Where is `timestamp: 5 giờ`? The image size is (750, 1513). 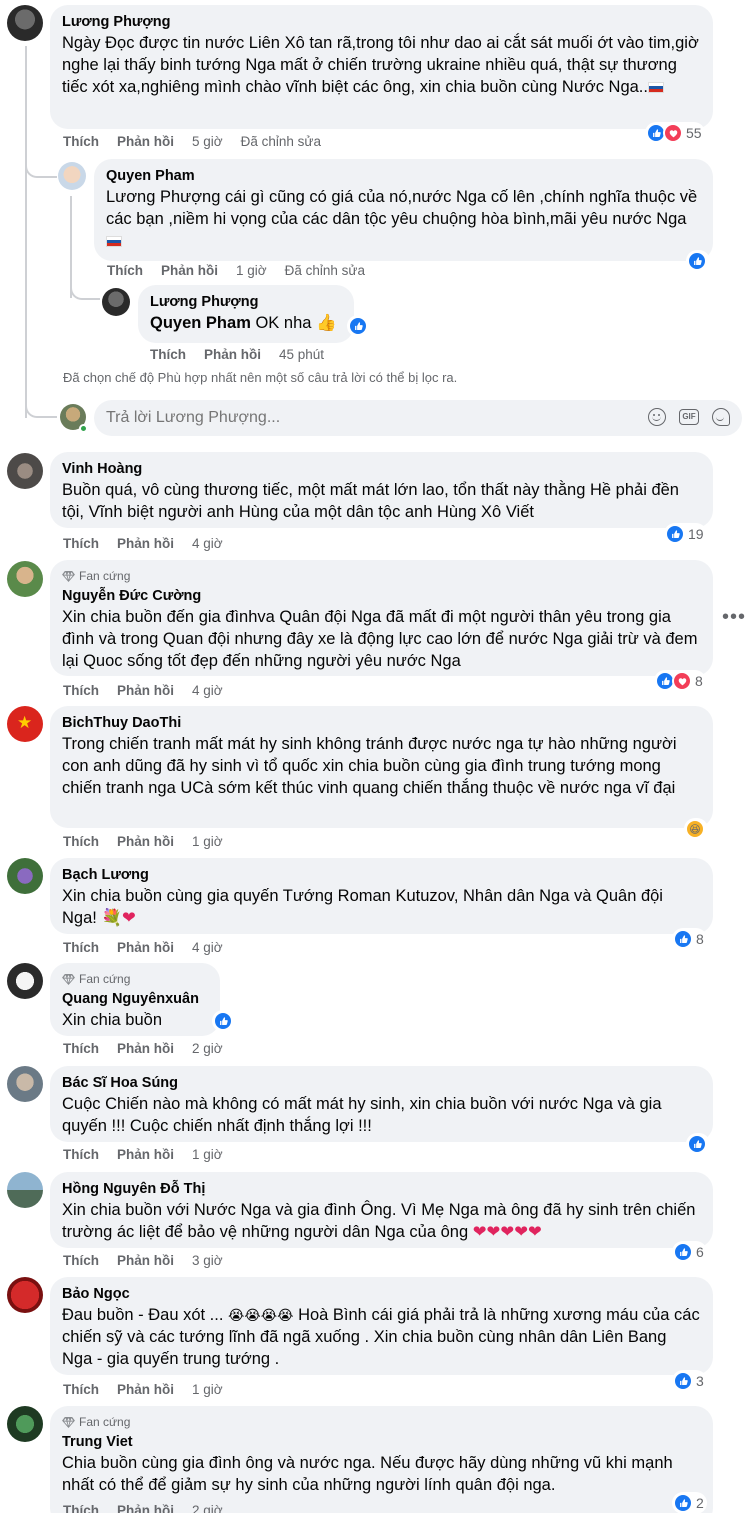 timestamp: 5 giờ is located at coordinates (207, 141).